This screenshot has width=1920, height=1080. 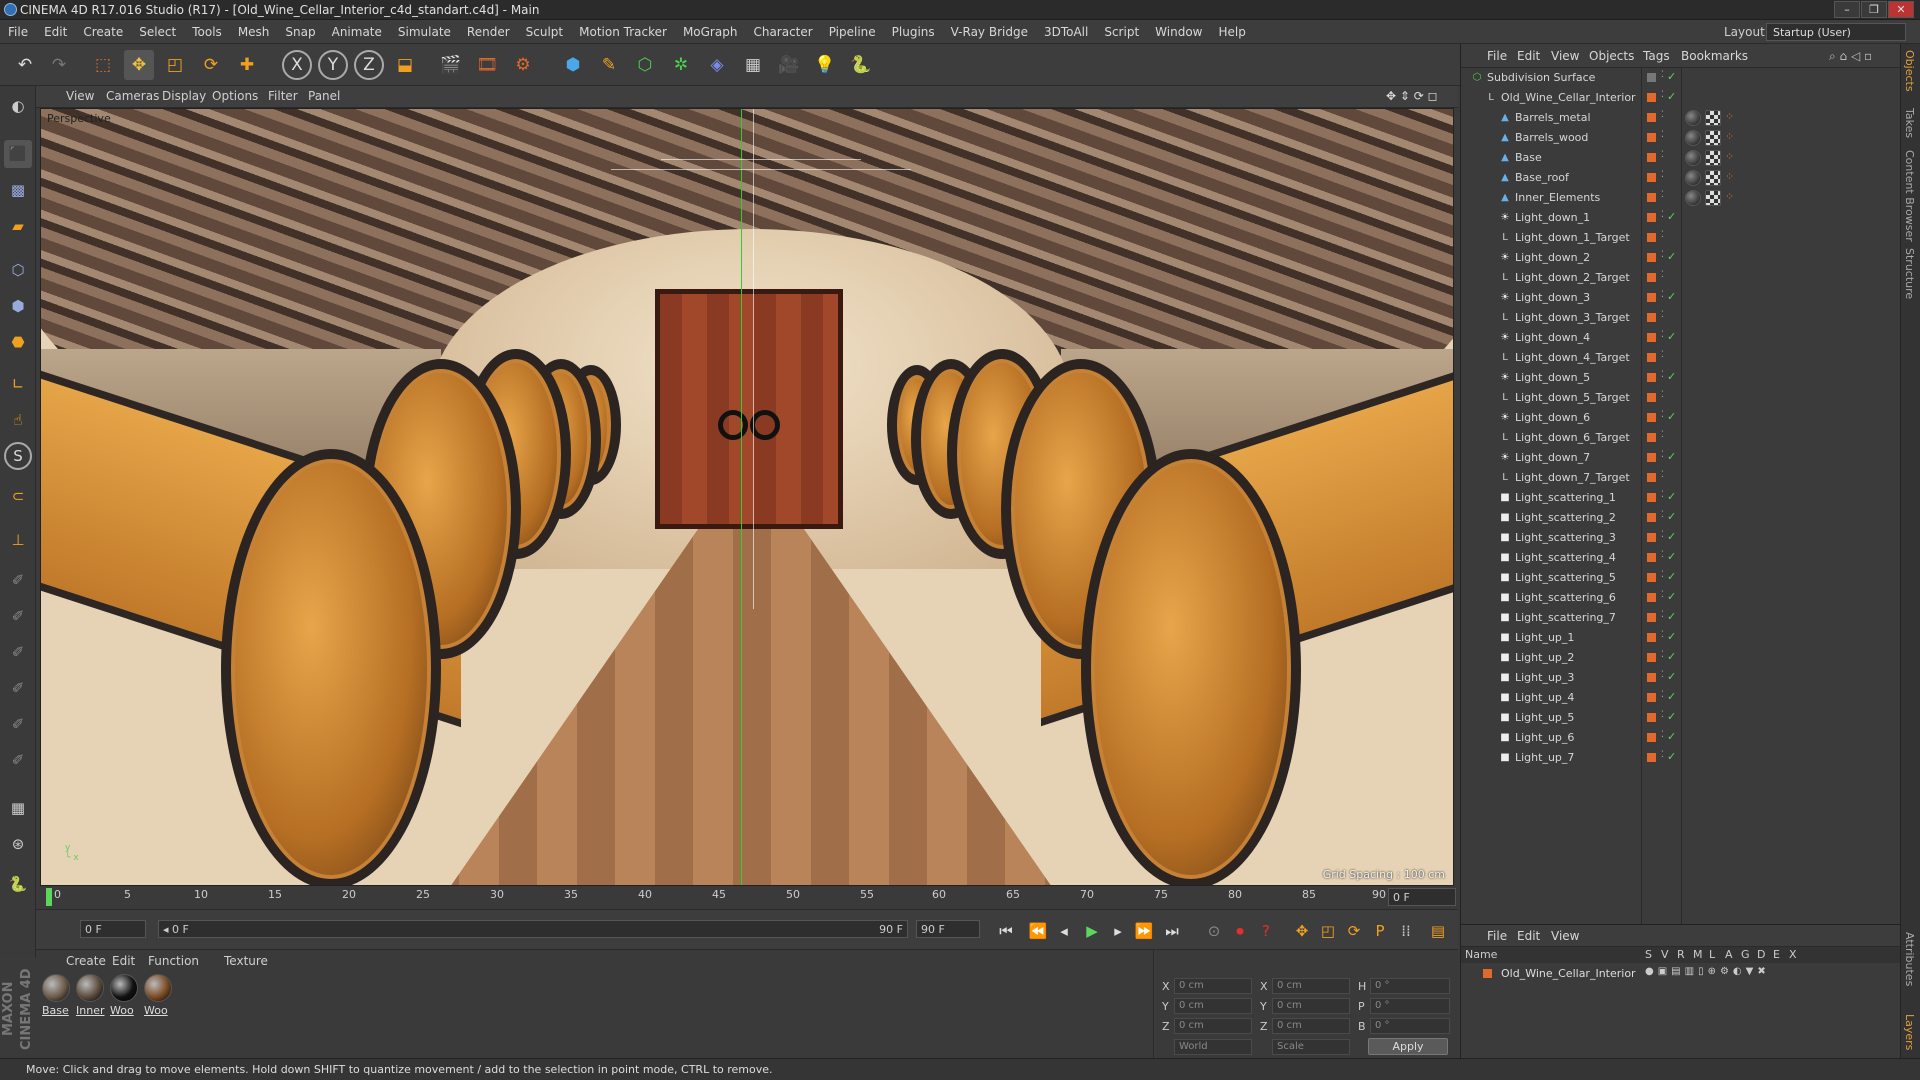 What do you see at coordinates (1565, 537) in the screenshot?
I see `object-name: Light_scattering_3` at bounding box center [1565, 537].